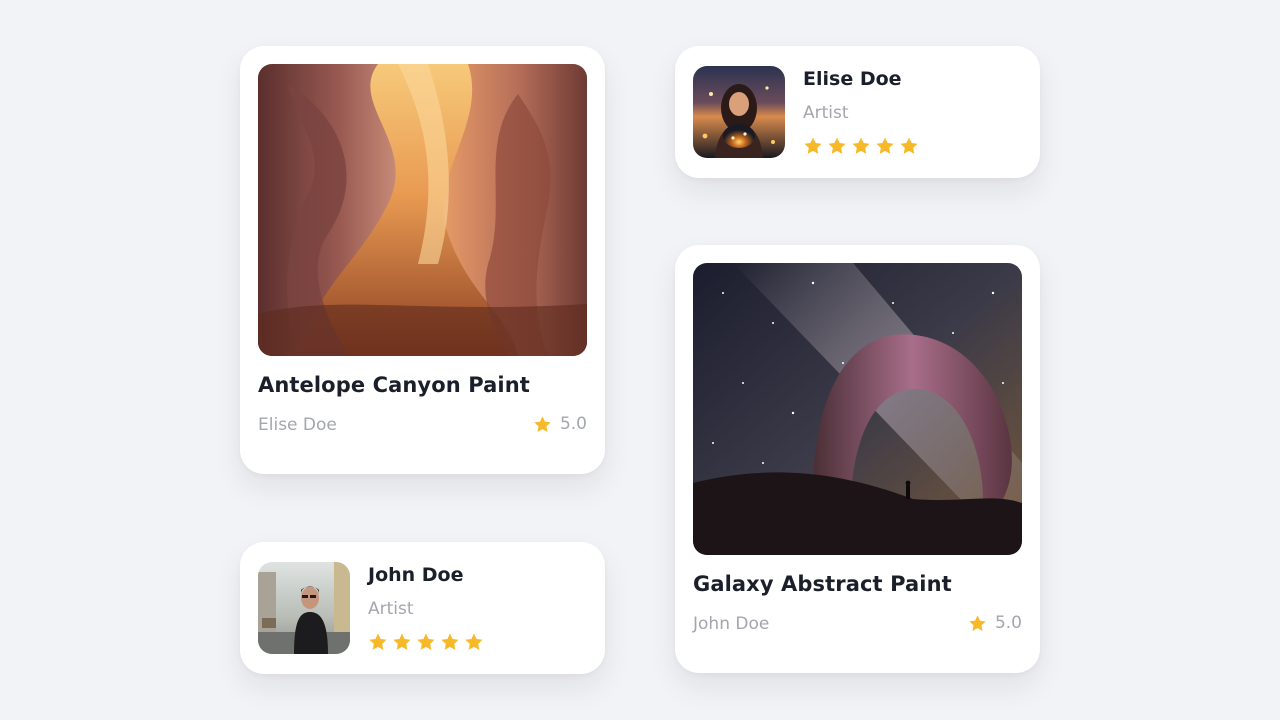  I want to click on galaxy-image, so click(857, 409).